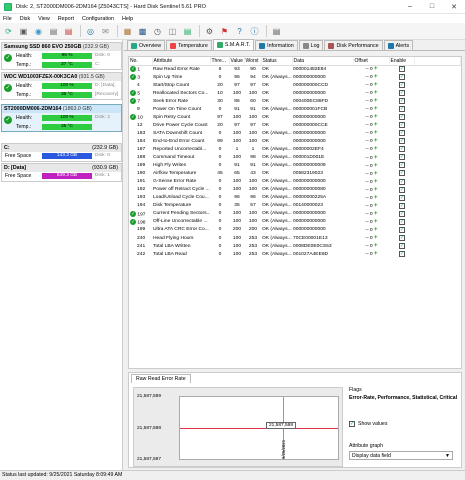 Image resolution: width=465 pixels, height=480 pixels. What do you see at coordinates (66, 19) in the screenshot?
I see `menu-report: Report` at bounding box center [66, 19].